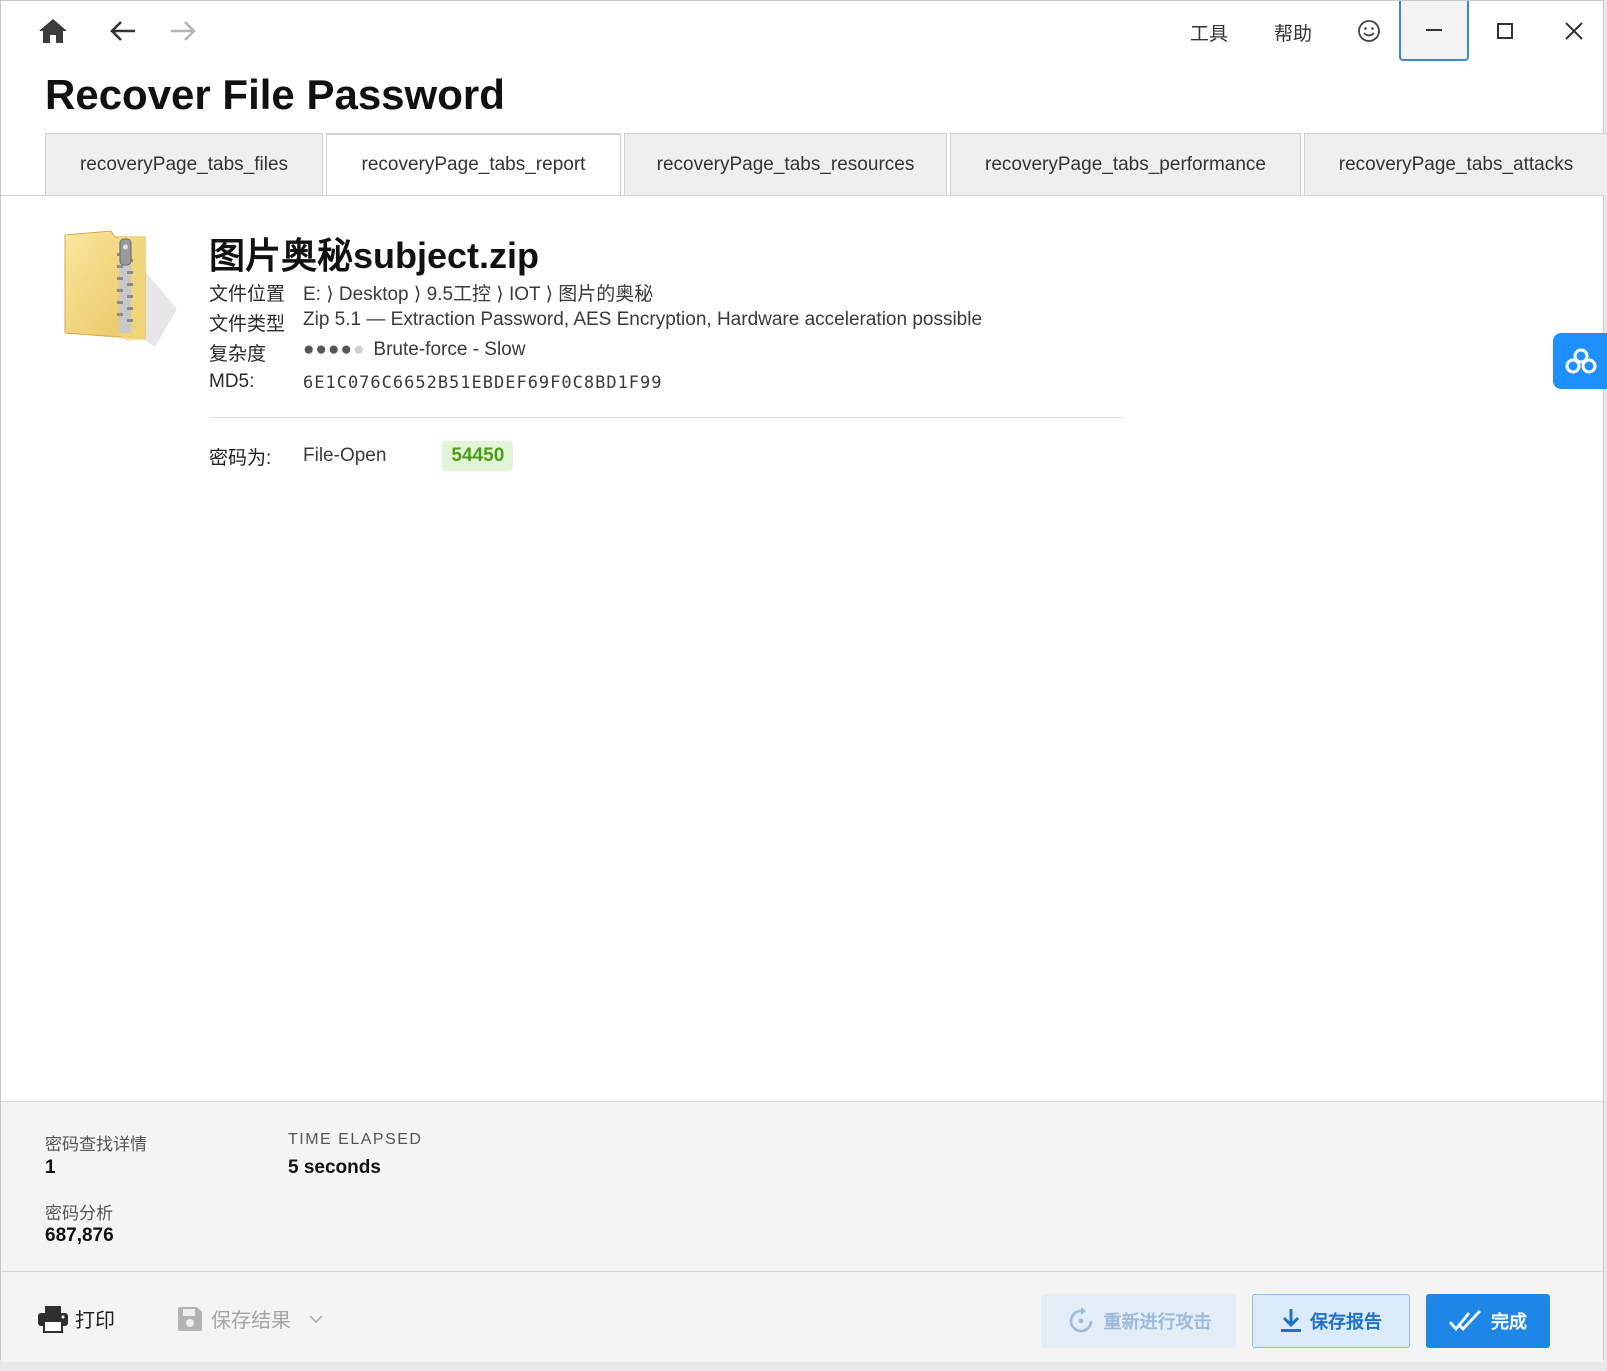 The image size is (1607, 1371). What do you see at coordinates (1080, 1320) in the screenshot?
I see `retry-icon` at bounding box center [1080, 1320].